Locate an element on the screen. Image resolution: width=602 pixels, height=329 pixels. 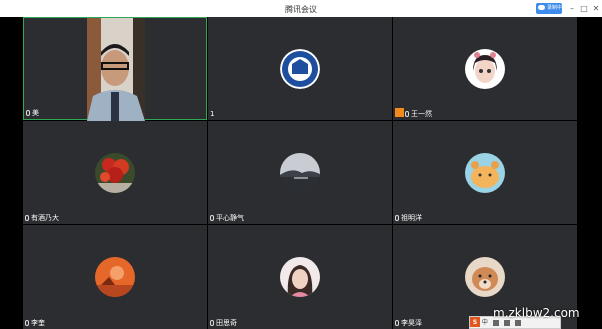
close-button: ✕ is located at coordinates (596, 8).